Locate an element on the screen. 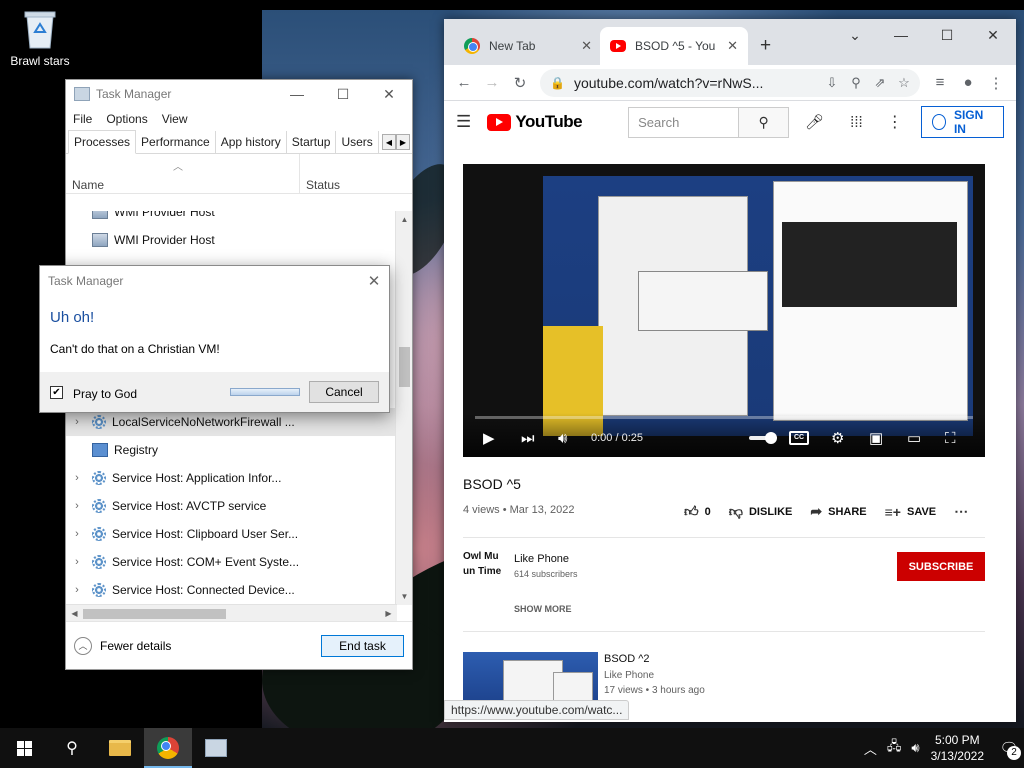 This screenshot has height=768, width=1024. tab-performance: Performance is located at coordinates (176, 142).